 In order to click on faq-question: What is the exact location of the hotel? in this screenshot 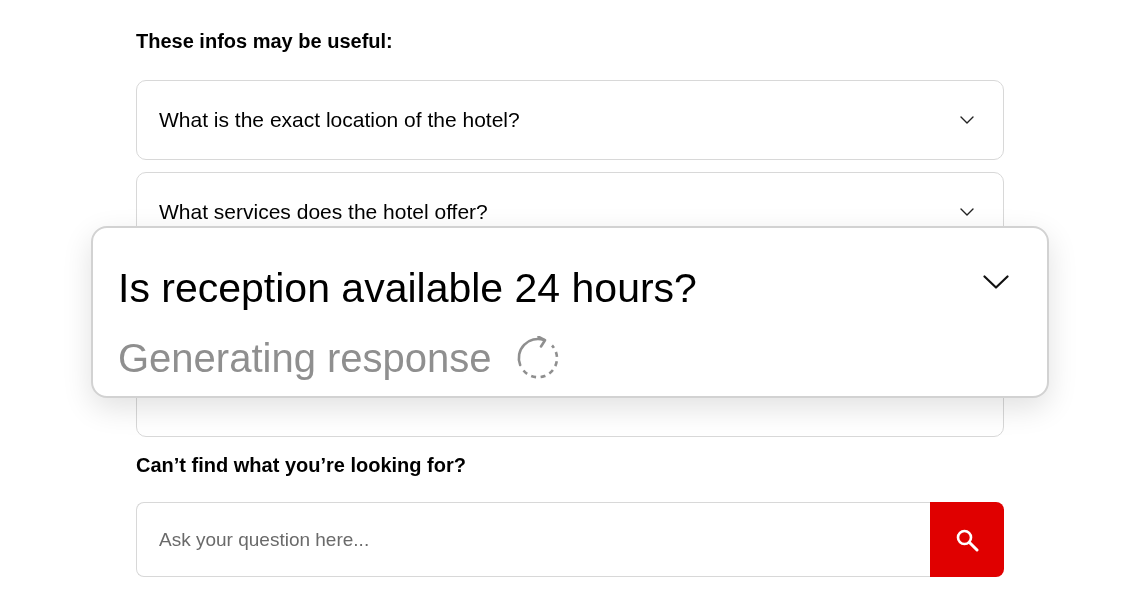, I will do `click(339, 120)`.